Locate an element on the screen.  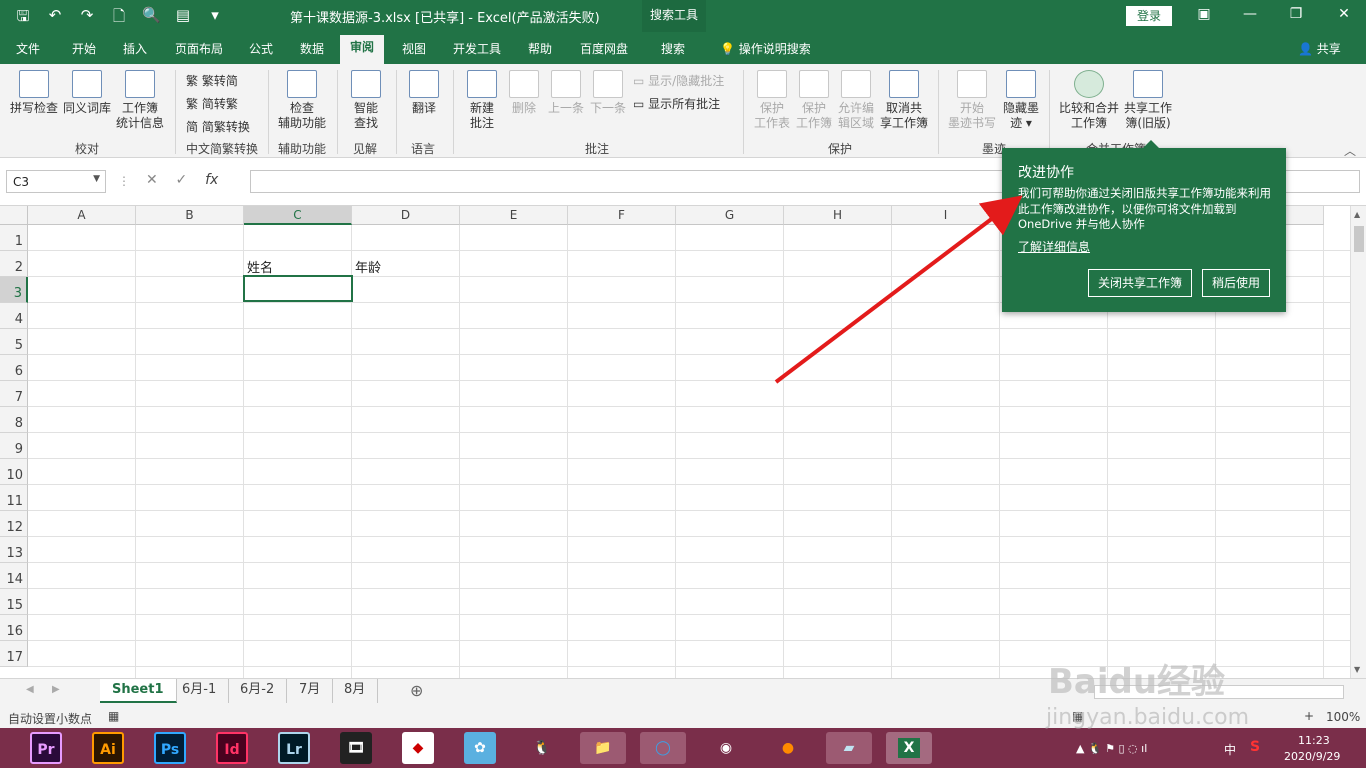
annotation-arrow is located at coordinates (898, 289).